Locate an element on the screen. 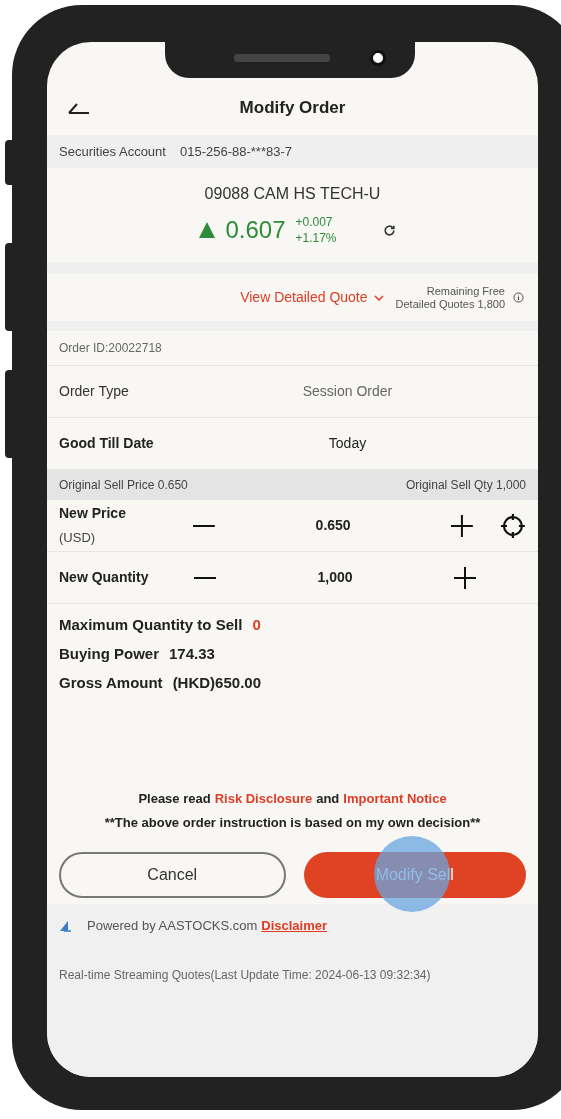  notice-text: and is located at coordinates (328, 799).